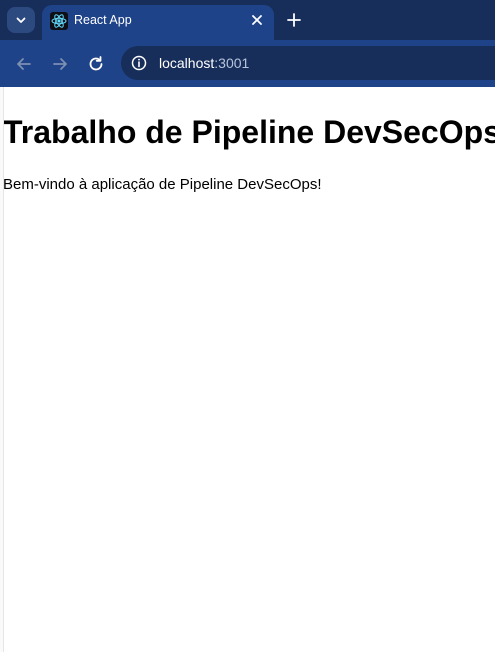 This screenshot has width=495, height=652. I want to click on browser-chrome: React App localhost:3001, so click(247, 43).